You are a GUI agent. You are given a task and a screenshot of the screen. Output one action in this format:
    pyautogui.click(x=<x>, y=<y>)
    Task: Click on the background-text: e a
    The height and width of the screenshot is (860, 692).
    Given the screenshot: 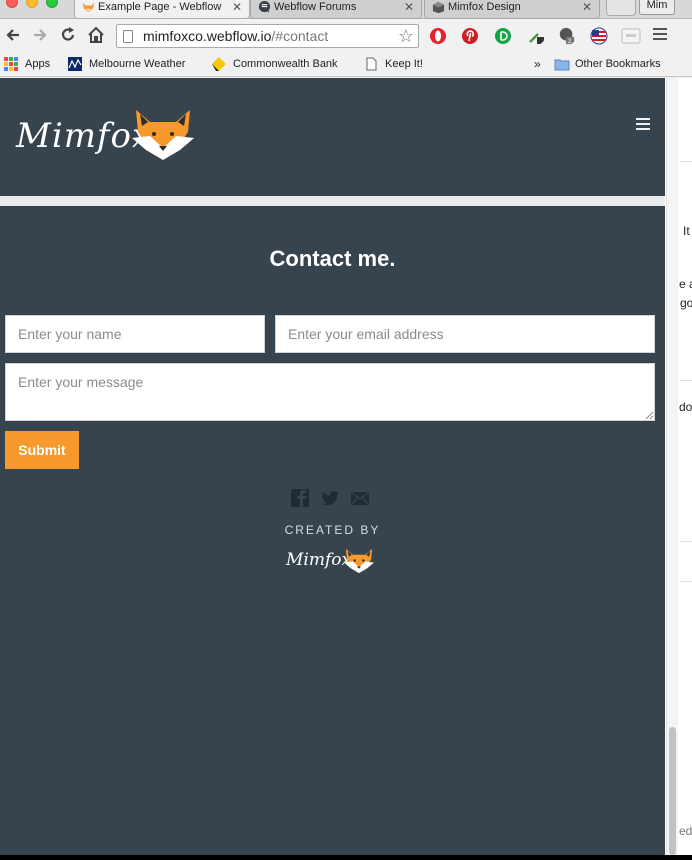 What is the action you would take?
    pyautogui.click(x=685, y=284)
    